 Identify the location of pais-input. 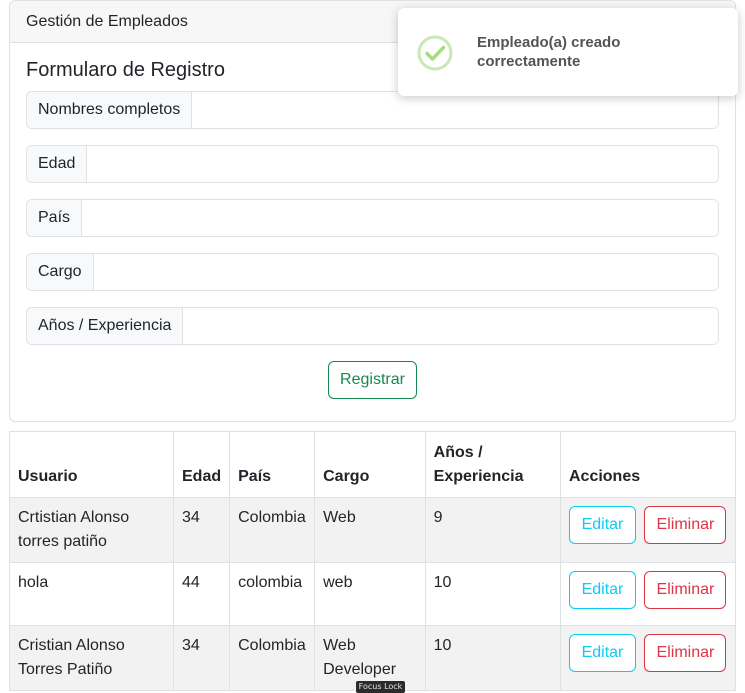
(400, 218).